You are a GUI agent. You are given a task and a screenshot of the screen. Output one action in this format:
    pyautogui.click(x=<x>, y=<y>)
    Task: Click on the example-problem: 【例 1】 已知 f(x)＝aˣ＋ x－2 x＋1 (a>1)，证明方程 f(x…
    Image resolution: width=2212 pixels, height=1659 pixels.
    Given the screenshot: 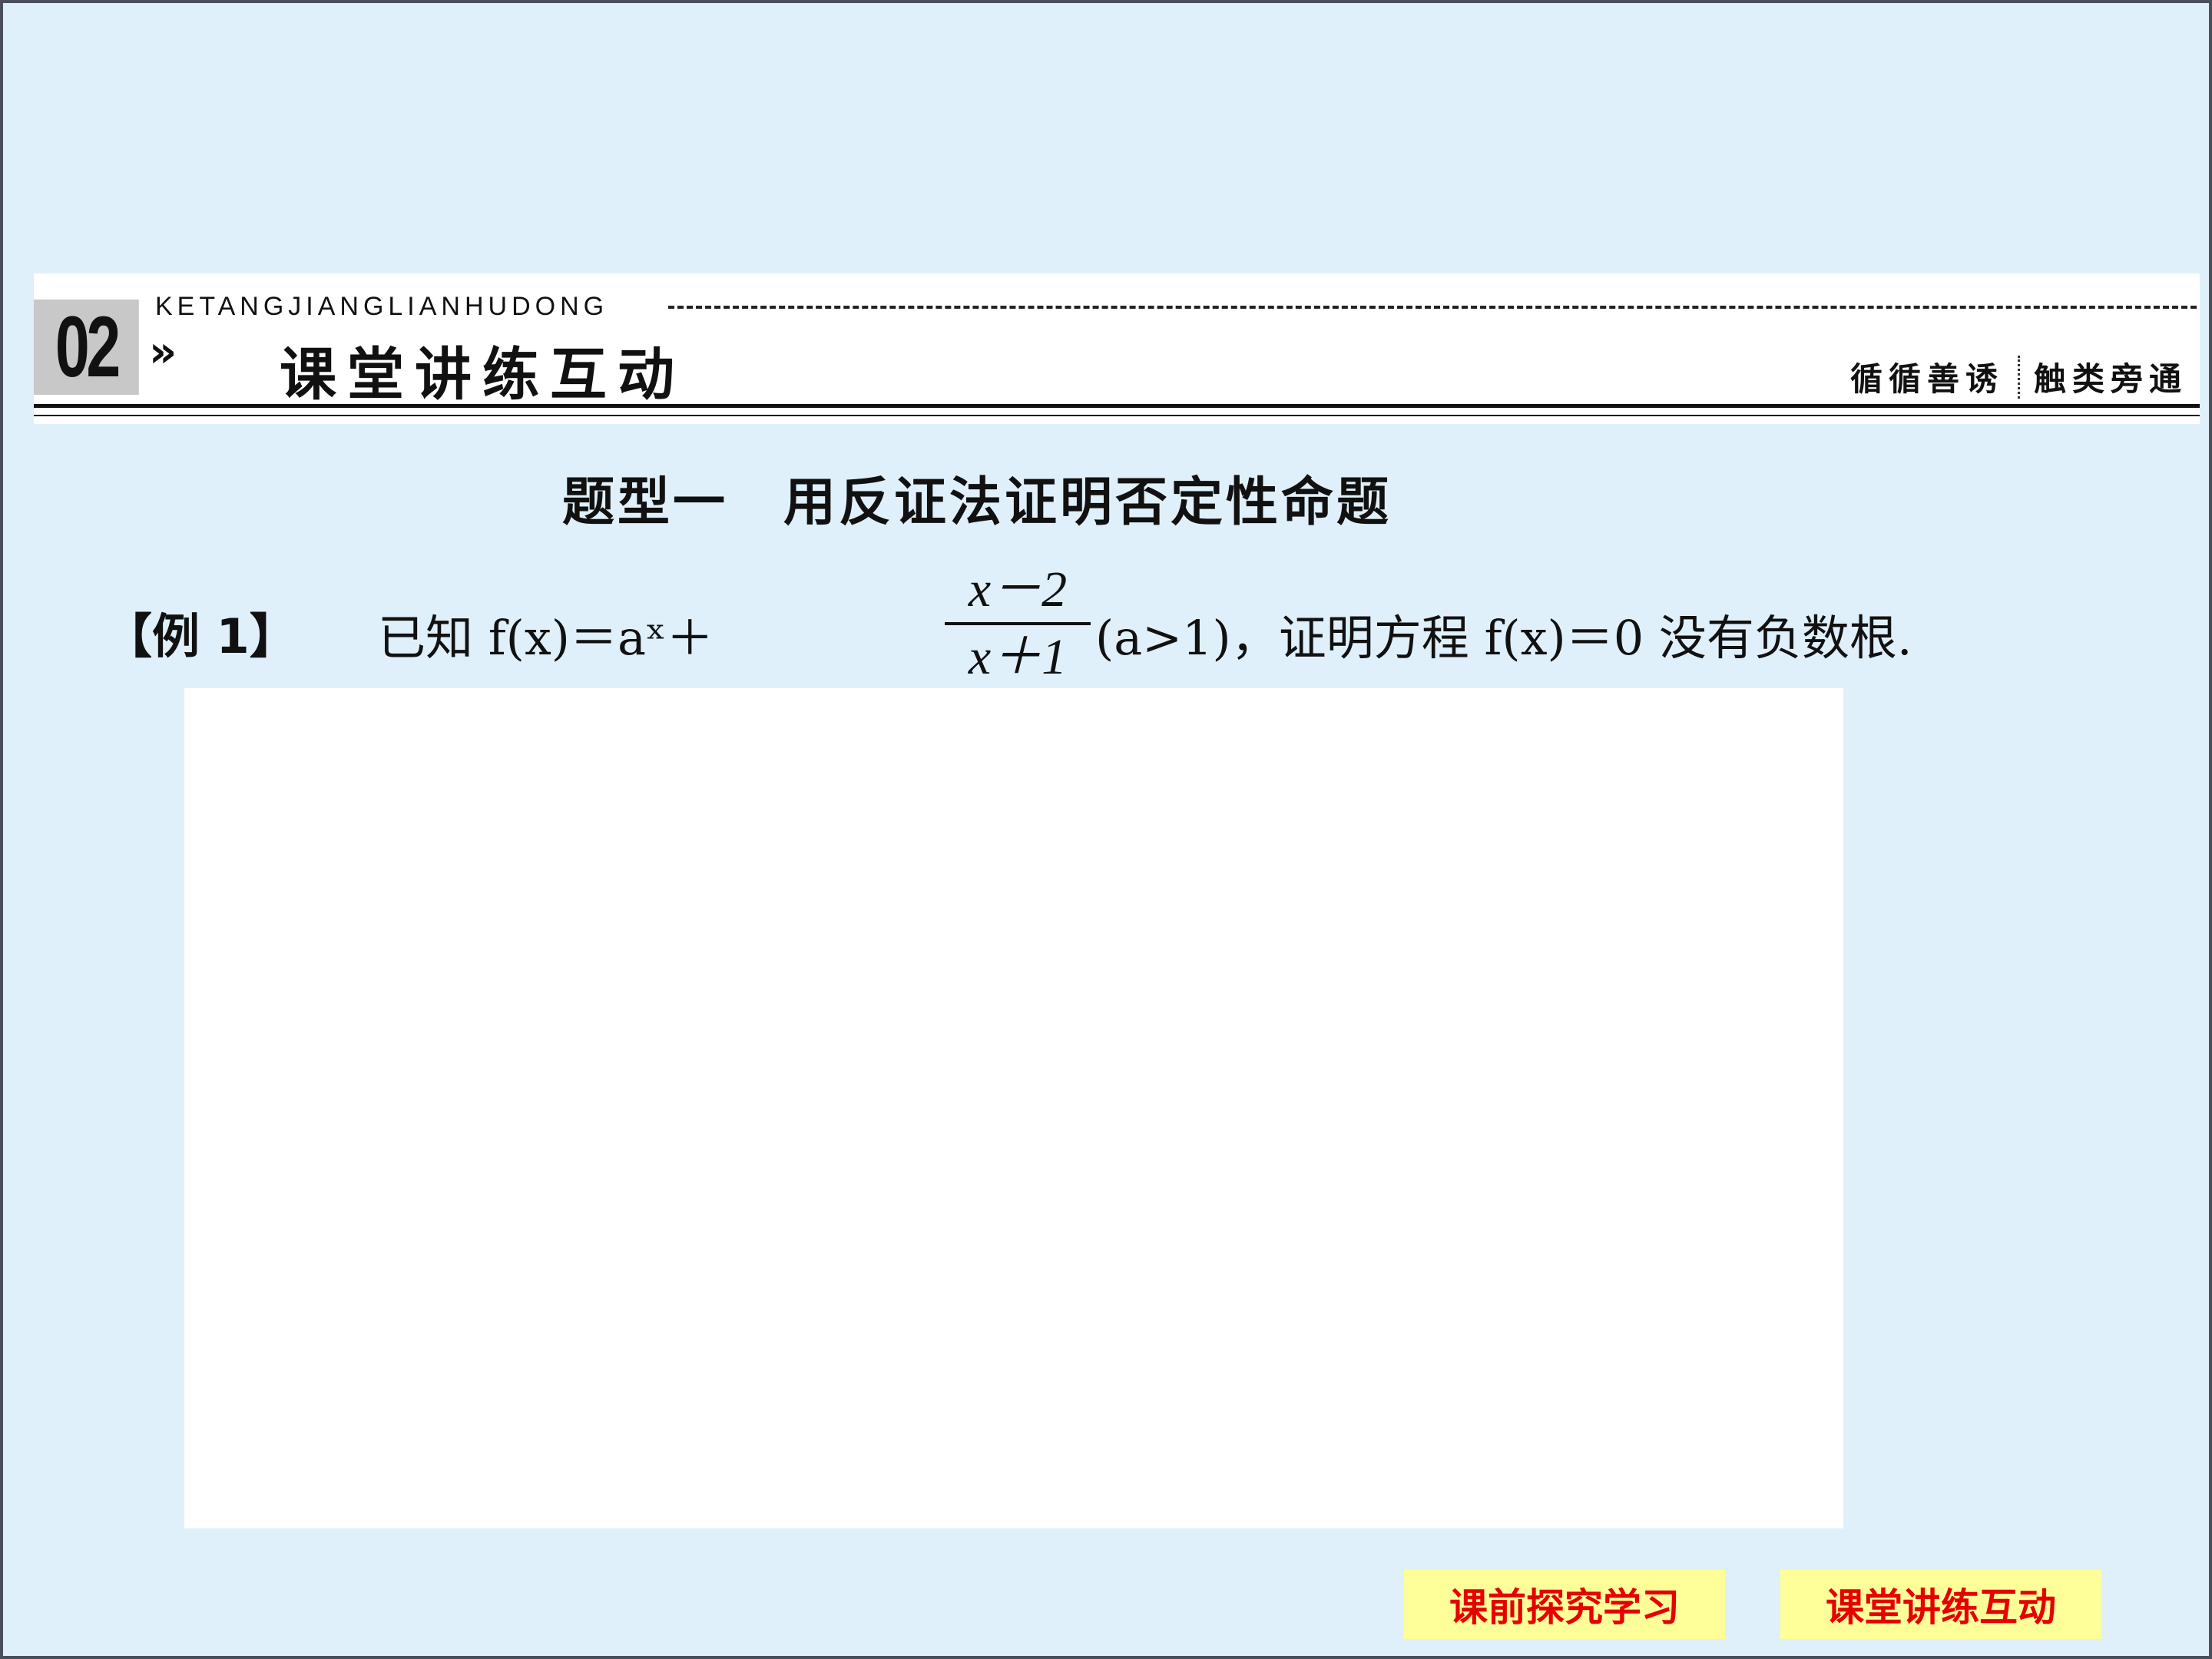 What is the action you would take?
    pyautogui.click(x=1134, y=626)
    